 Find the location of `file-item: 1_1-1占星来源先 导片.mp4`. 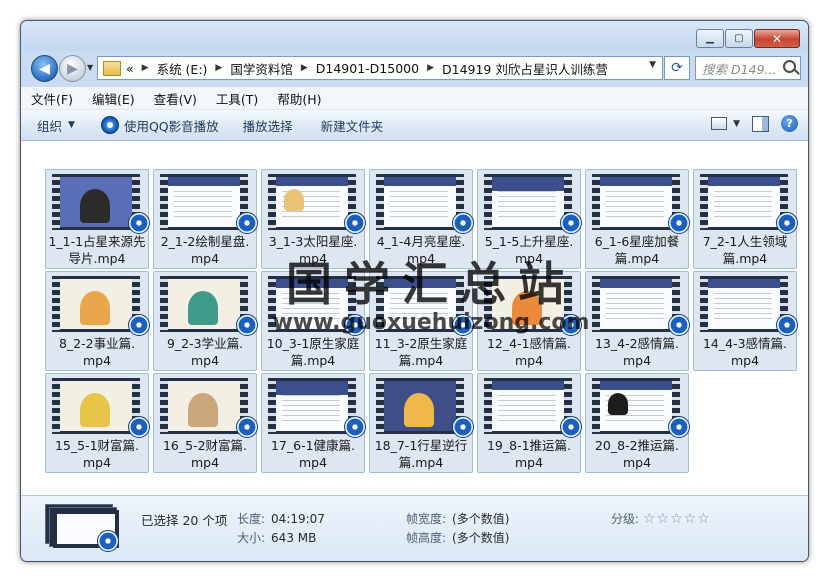

file-item: 1_1-1占星来源先 导片.mp4 is located at coordinates (97, 219).